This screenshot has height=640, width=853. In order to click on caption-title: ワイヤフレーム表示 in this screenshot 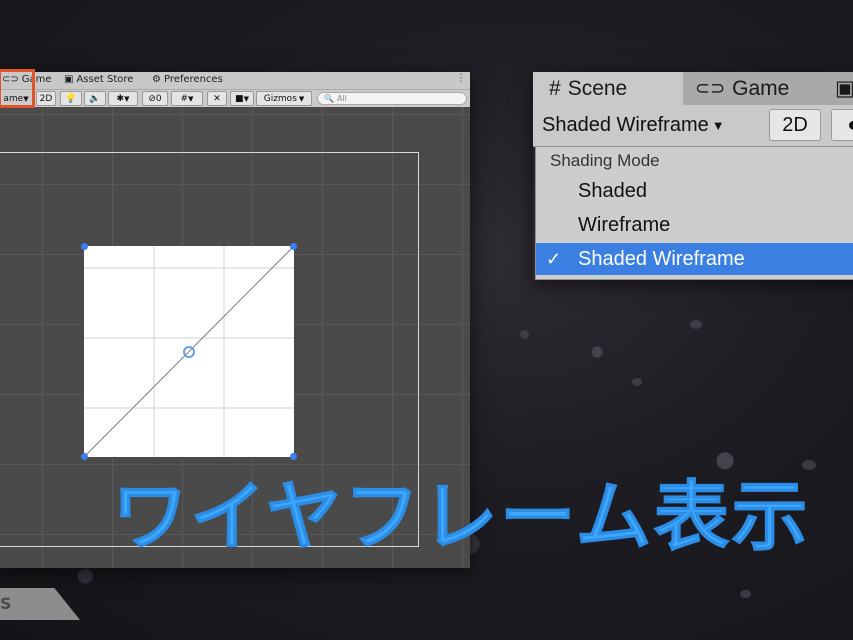, I will do `click(460, 517)`.